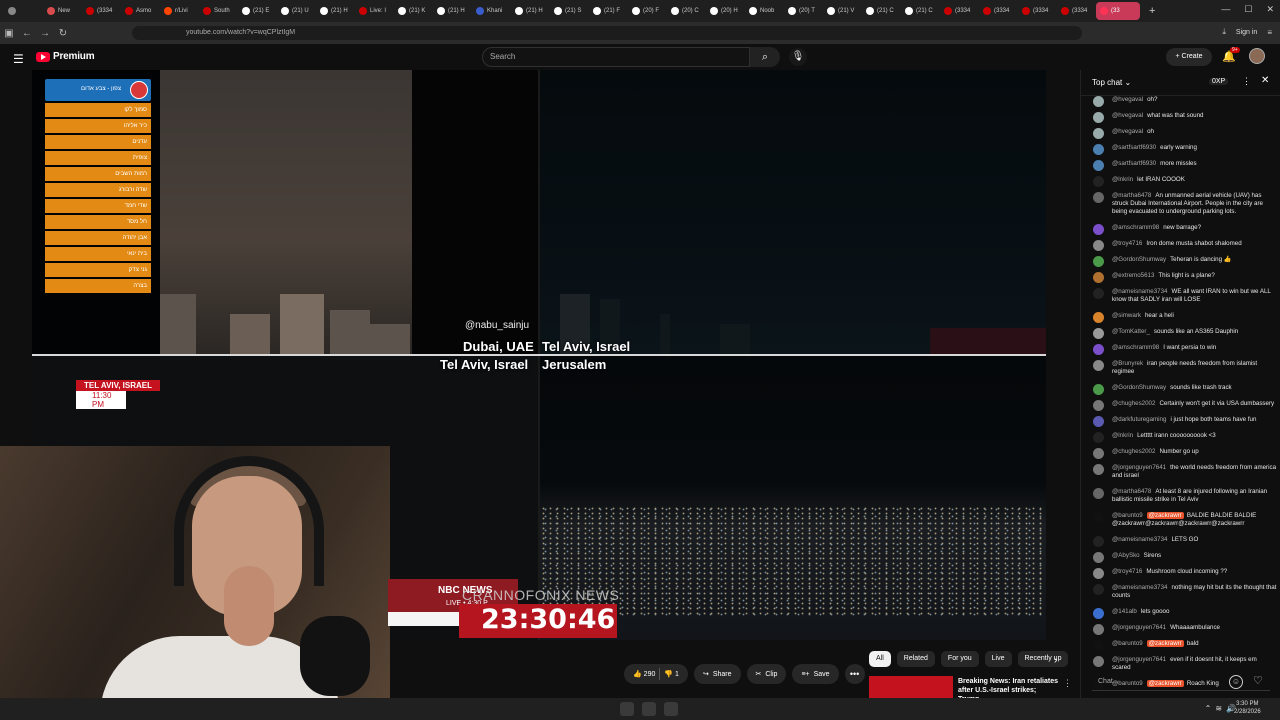 Image resolution: width=1280 pixels, height=720 pixels. What do you see at coordinates (1236, 682) in the screenshot?
I see `emoji-icon: ☺` at bounding box center [1236, 682].